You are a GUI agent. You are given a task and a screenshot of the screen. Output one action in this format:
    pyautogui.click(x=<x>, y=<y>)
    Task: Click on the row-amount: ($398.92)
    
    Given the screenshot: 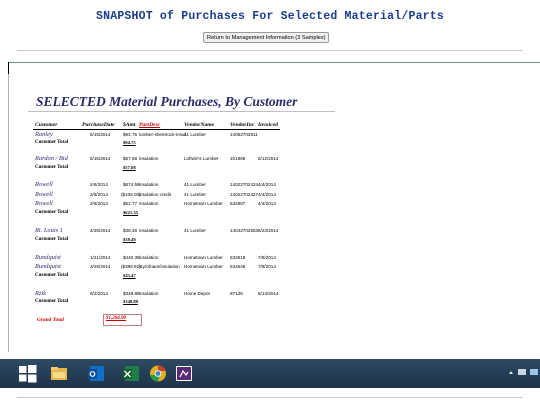 What is the action you would take?
    pyautogui.click(x=131, y=266)
    